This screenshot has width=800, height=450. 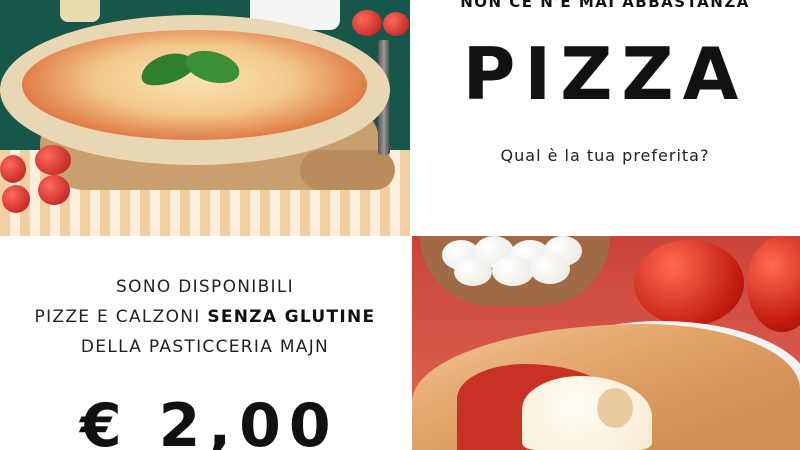 What do you see at coordinates (615, 408) in the screenshot?
I see `cheese-hole-shape` at bounding box center [615, 408].